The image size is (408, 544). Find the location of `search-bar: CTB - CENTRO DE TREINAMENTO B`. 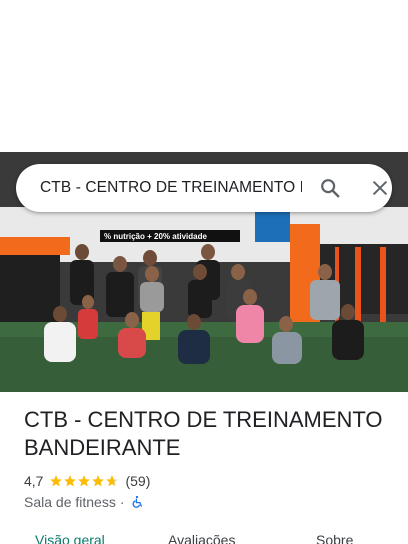

search-bar: CTB - CENTRO DE TREINAMENTO B is located at coordinates (204, 188).